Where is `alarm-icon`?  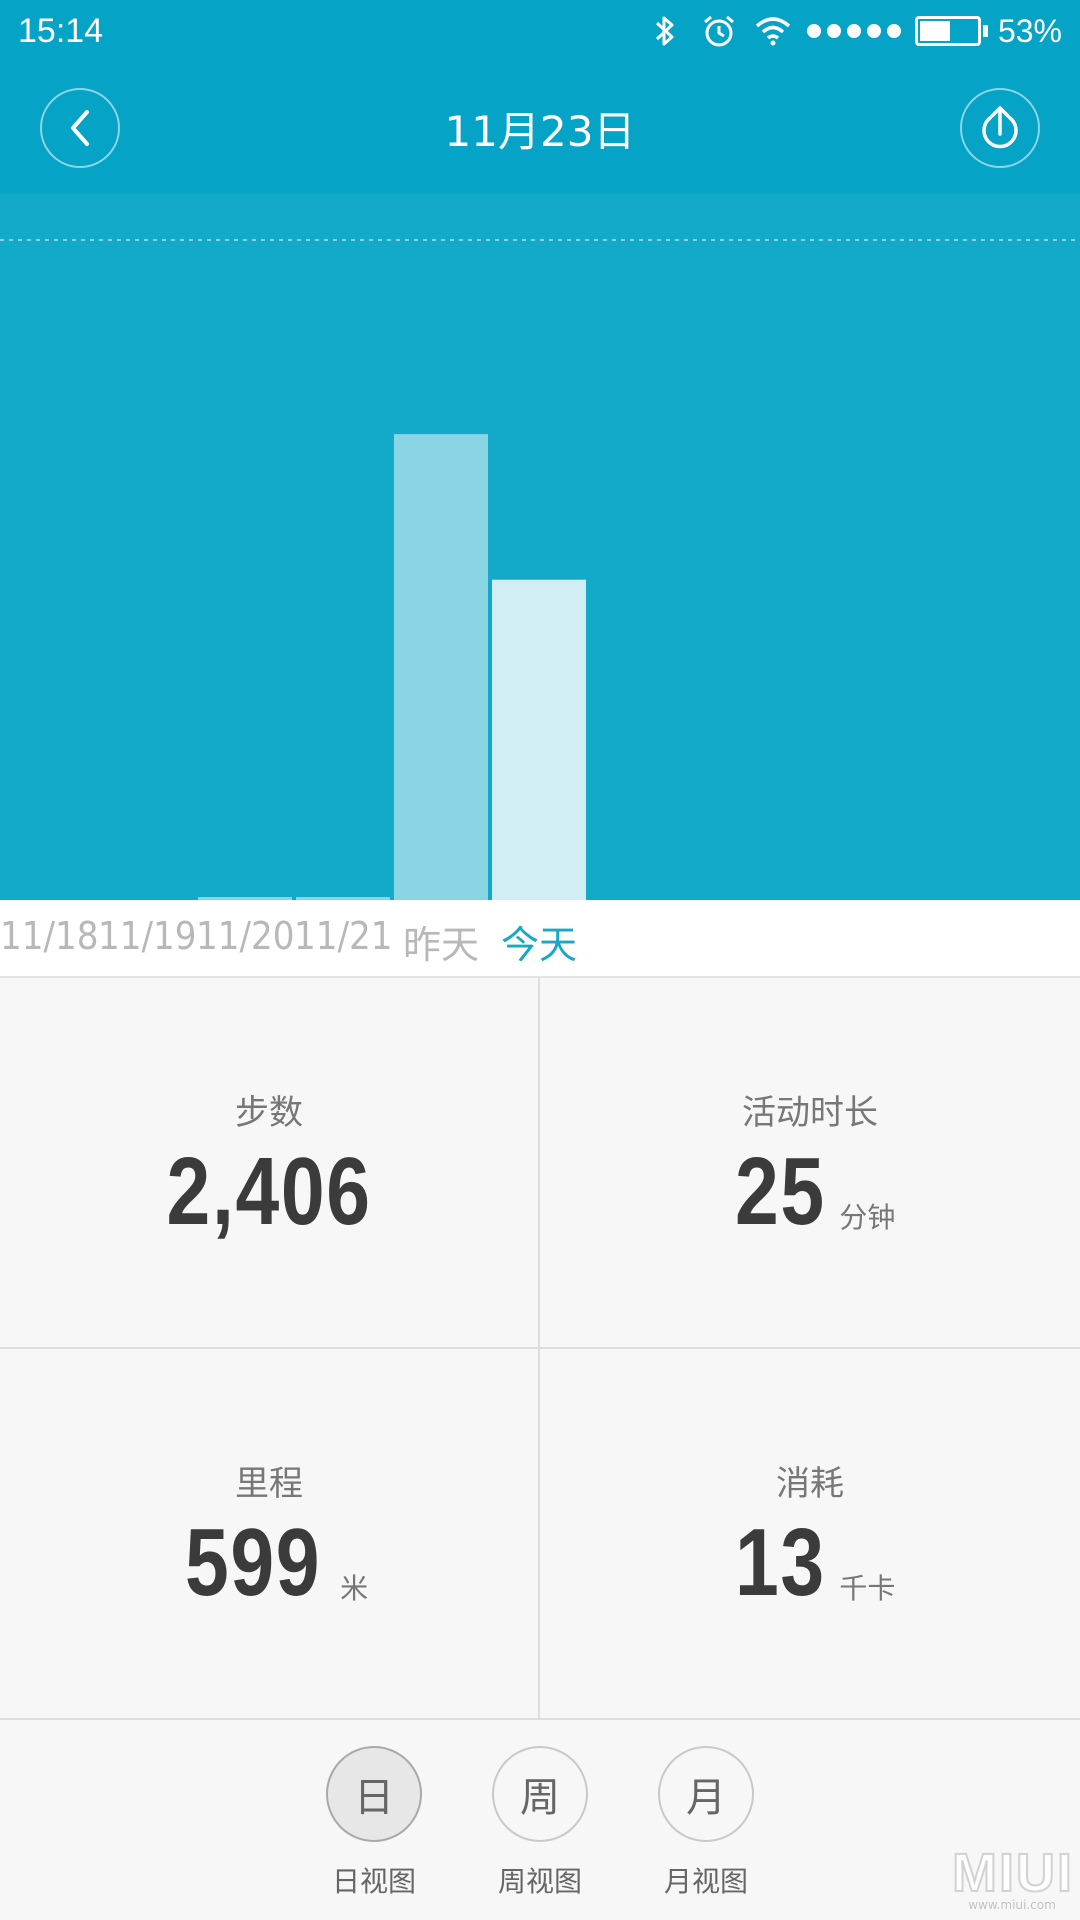 alarm-icon is located at coordinates (719, 31).